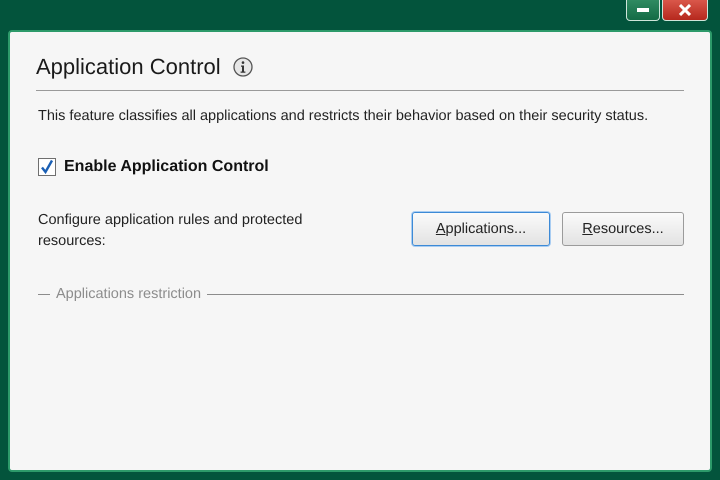 Image resolution: width=720 pixels, height=480 pixels. What do you see at coordinates (166, 167) in the screenshot?
I see `checkbox-label: Enable Application Control` at bounding box center [166, 167].